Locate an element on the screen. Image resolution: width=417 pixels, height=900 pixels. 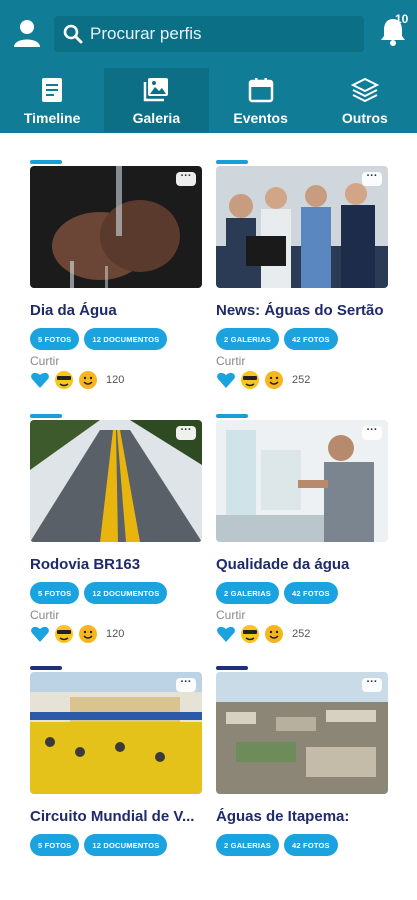
search-icon is located at coordinates (73, 34).